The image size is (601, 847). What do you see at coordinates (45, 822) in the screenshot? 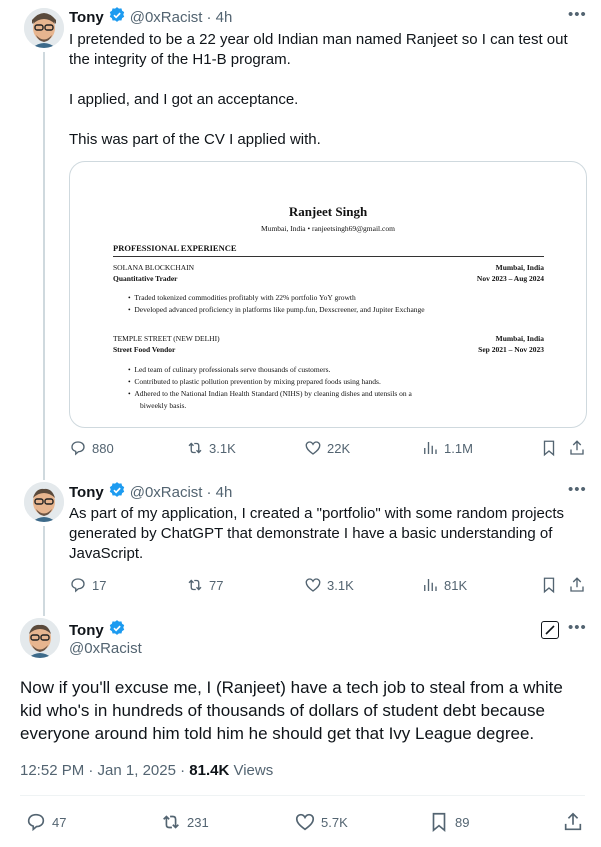
I see `reply-button: 47` at bounding box center [45, 822].